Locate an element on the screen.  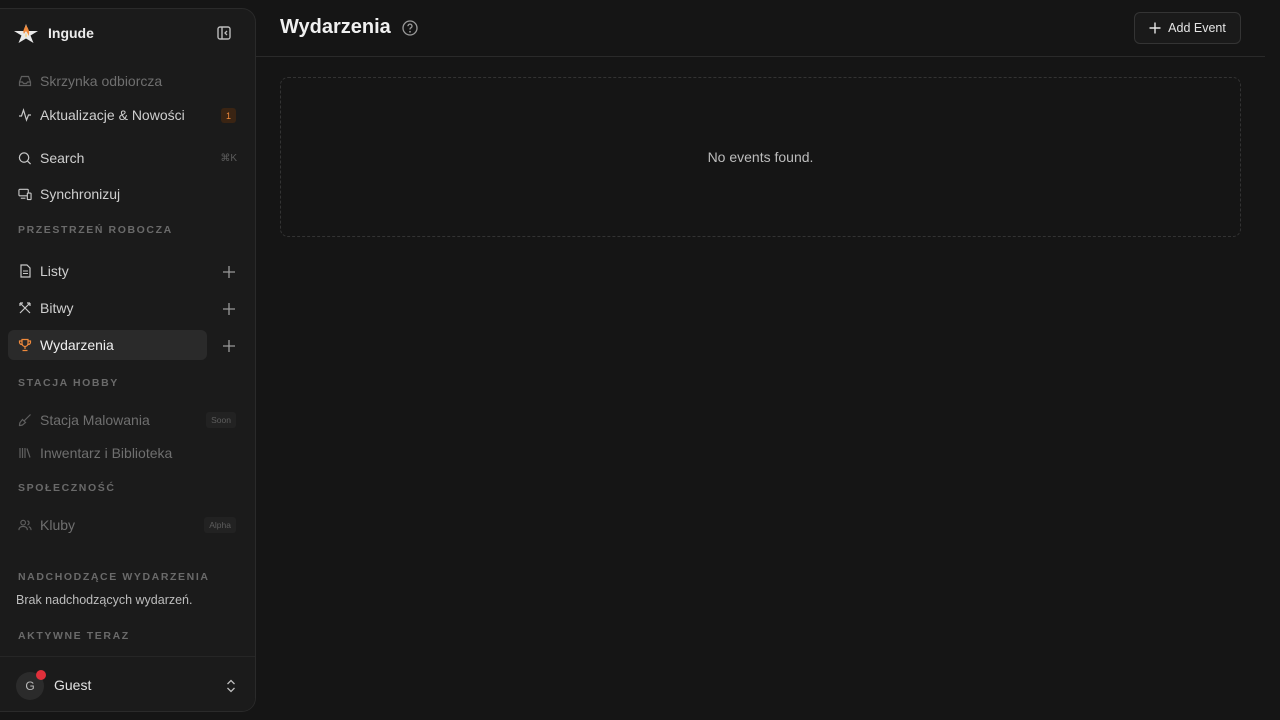
add-list-button is located at coordinates (229, 272).